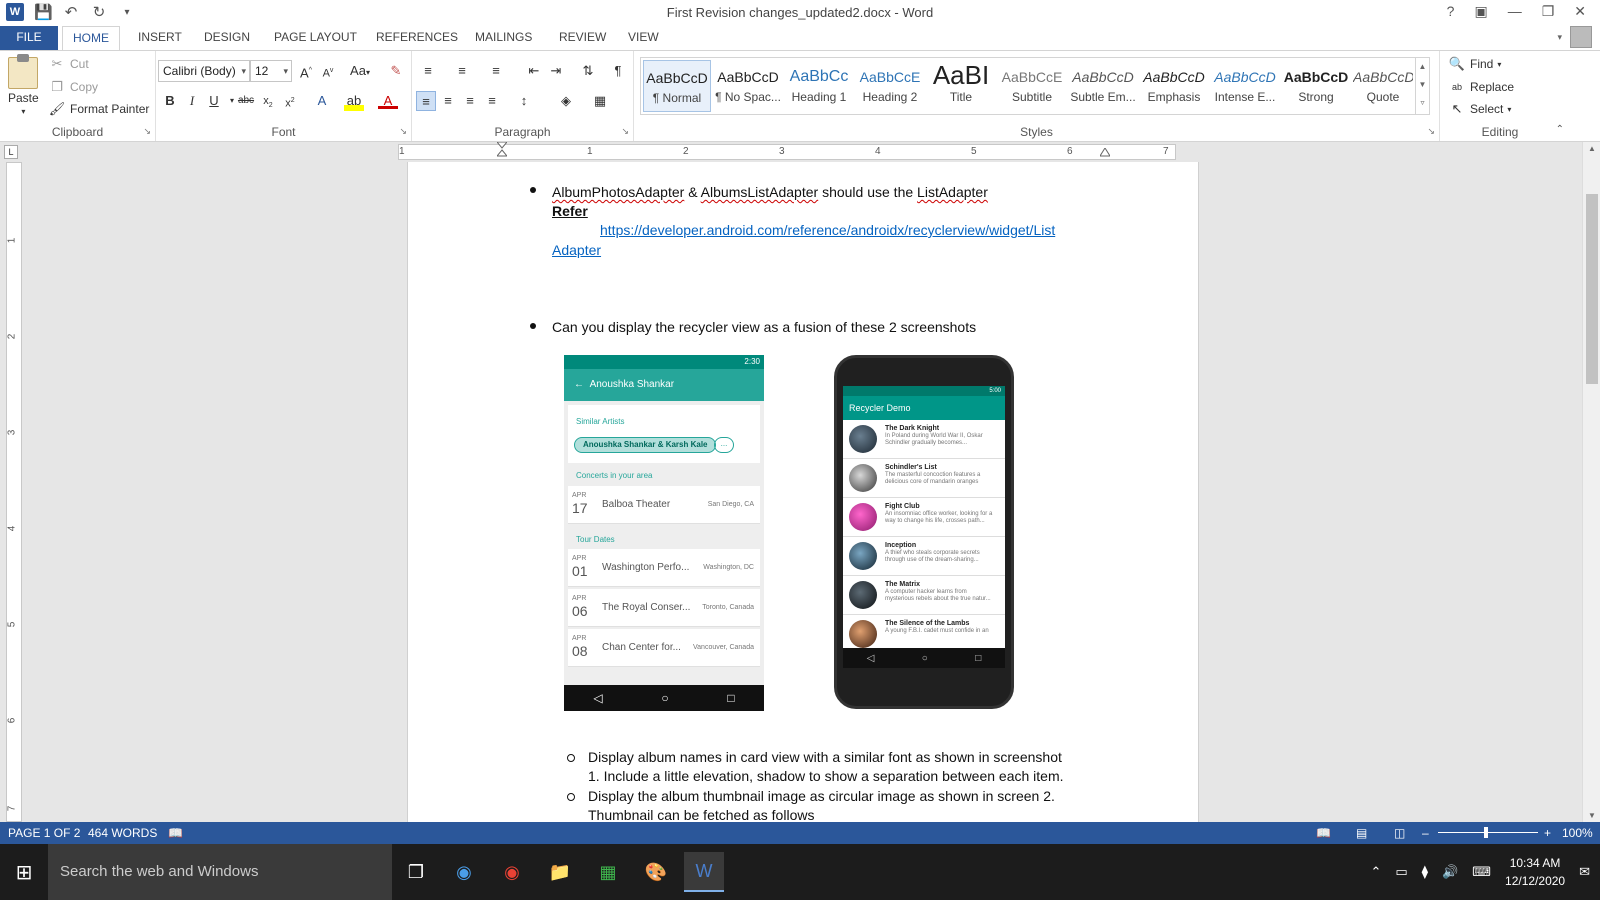  I want to click on listadapter-link-continued: Adapter, so click(576, 250).